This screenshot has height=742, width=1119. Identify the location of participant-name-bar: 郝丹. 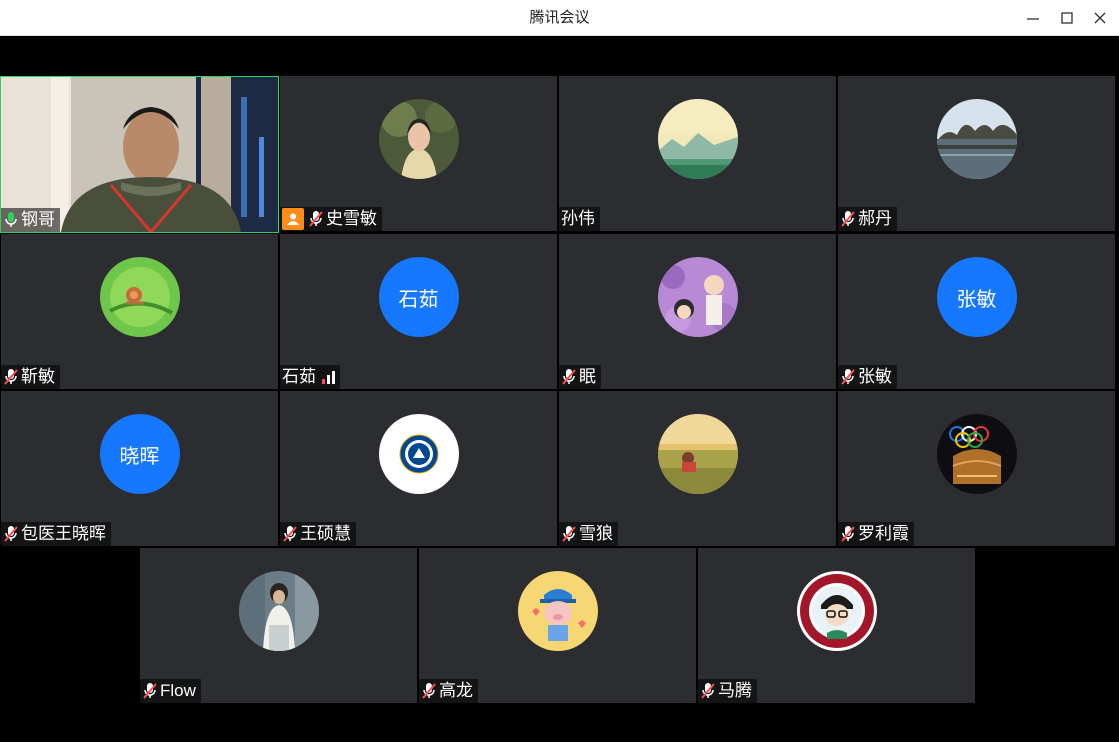
(867, 219).